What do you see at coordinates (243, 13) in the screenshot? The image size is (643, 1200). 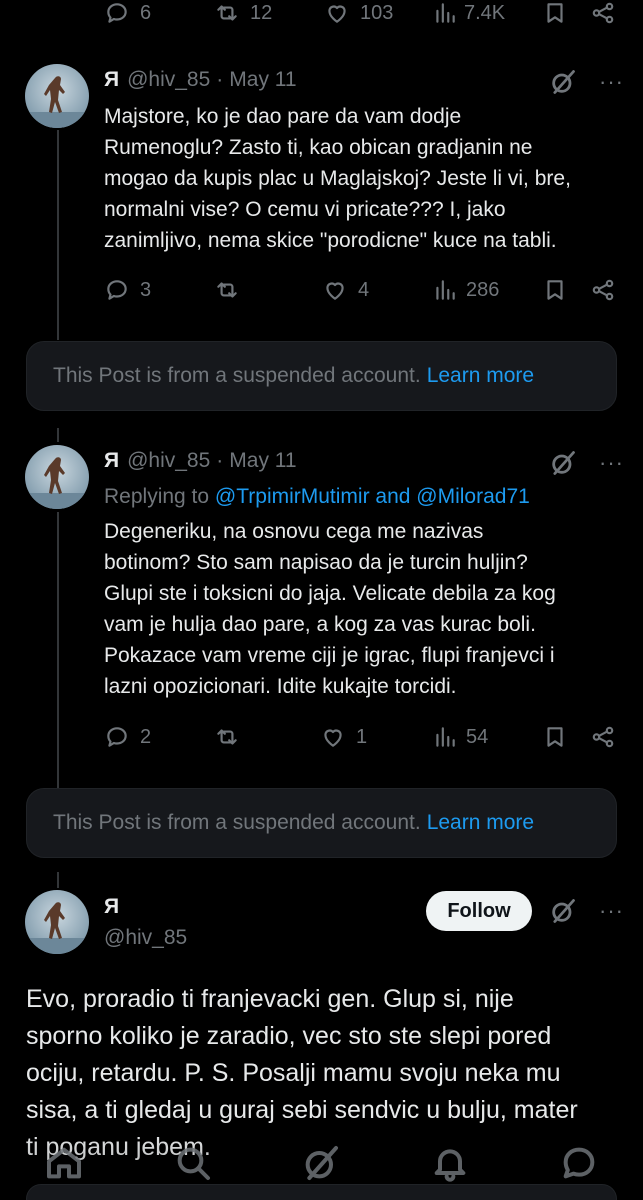 I see `repost-action: 12` at bounding box center [243, 13].